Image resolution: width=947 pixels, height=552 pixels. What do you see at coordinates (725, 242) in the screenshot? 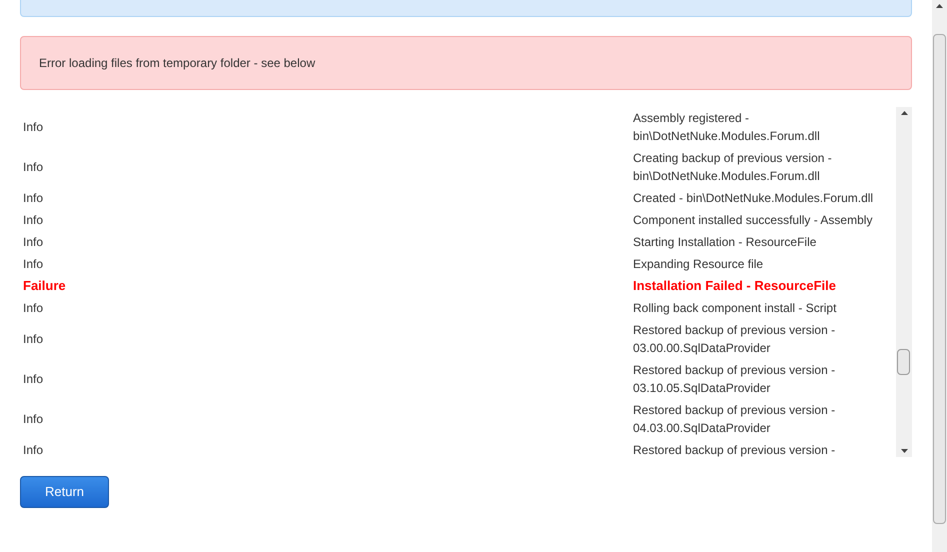
I see `log-message: Starting Installation - ResourceFile` at bounding box center [725, 242].